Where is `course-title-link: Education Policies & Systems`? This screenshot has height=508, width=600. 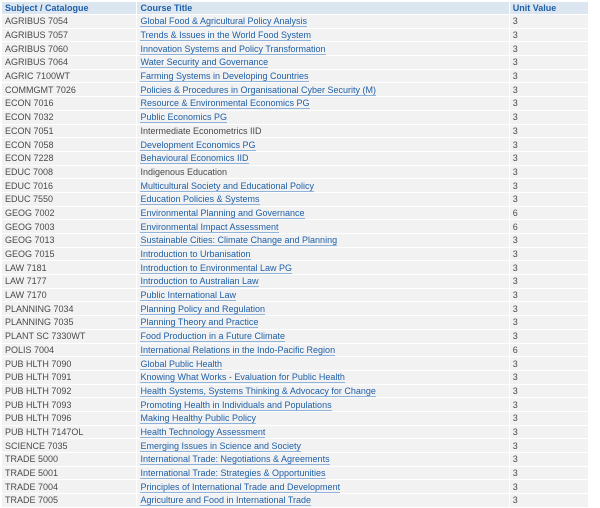
course-title-link: Education Policies & Systems is located at coordinates (200, 200).